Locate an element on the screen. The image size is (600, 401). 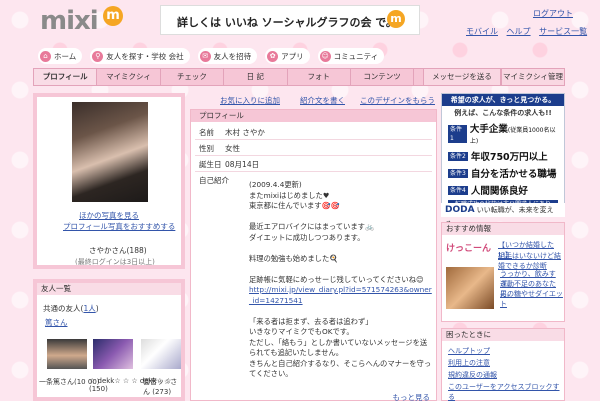
help-link: このユーザーをアクセスブロックする is located at coordinates (506, 391).